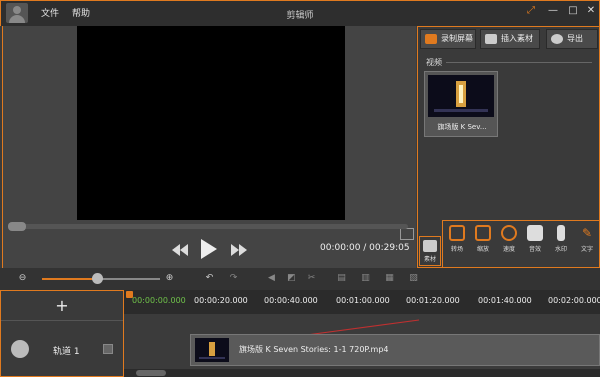  What do you see at coordinates (535, 245) in the screenshot?
I see `audio-button: 音效` at bounding box center [535, 245].